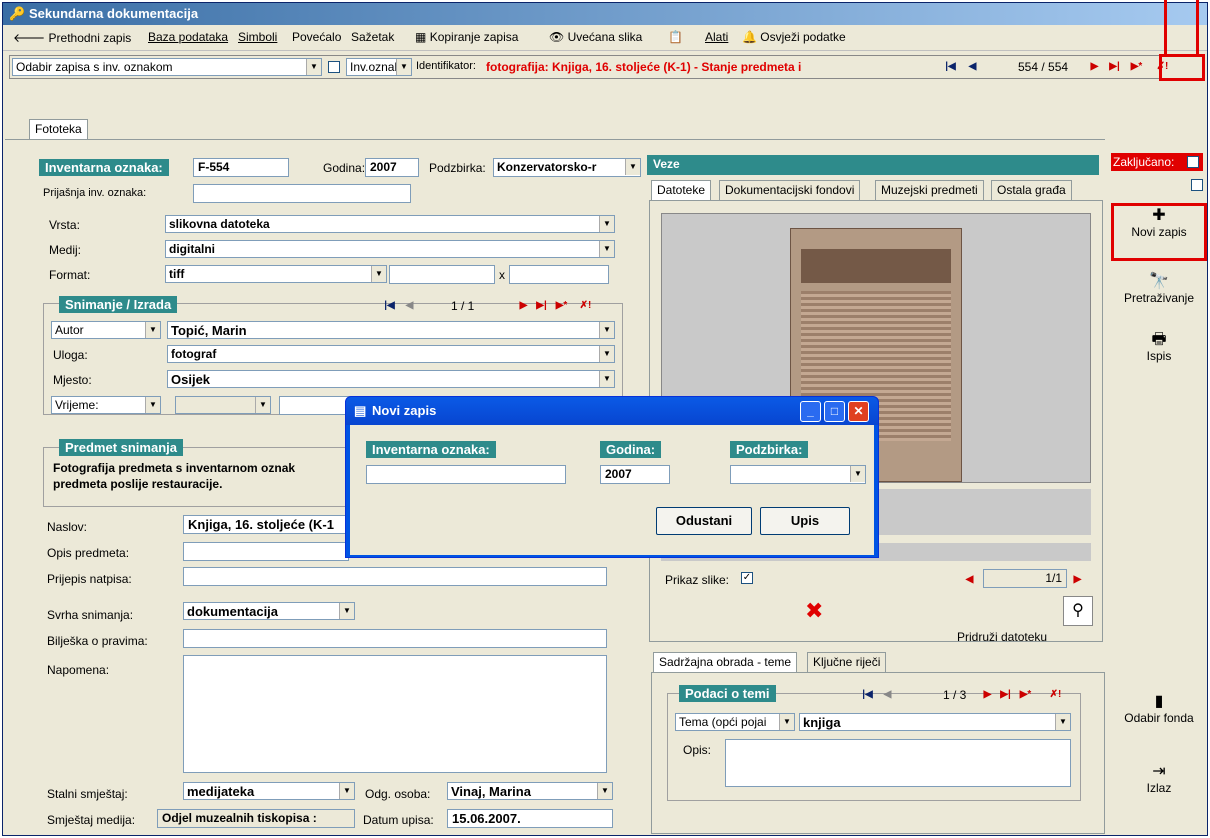 The image size is (1210, 838). Describe the element at coordinates (675, 37) in the screenshot. I see `clipboard-icon: 📋` at that location.